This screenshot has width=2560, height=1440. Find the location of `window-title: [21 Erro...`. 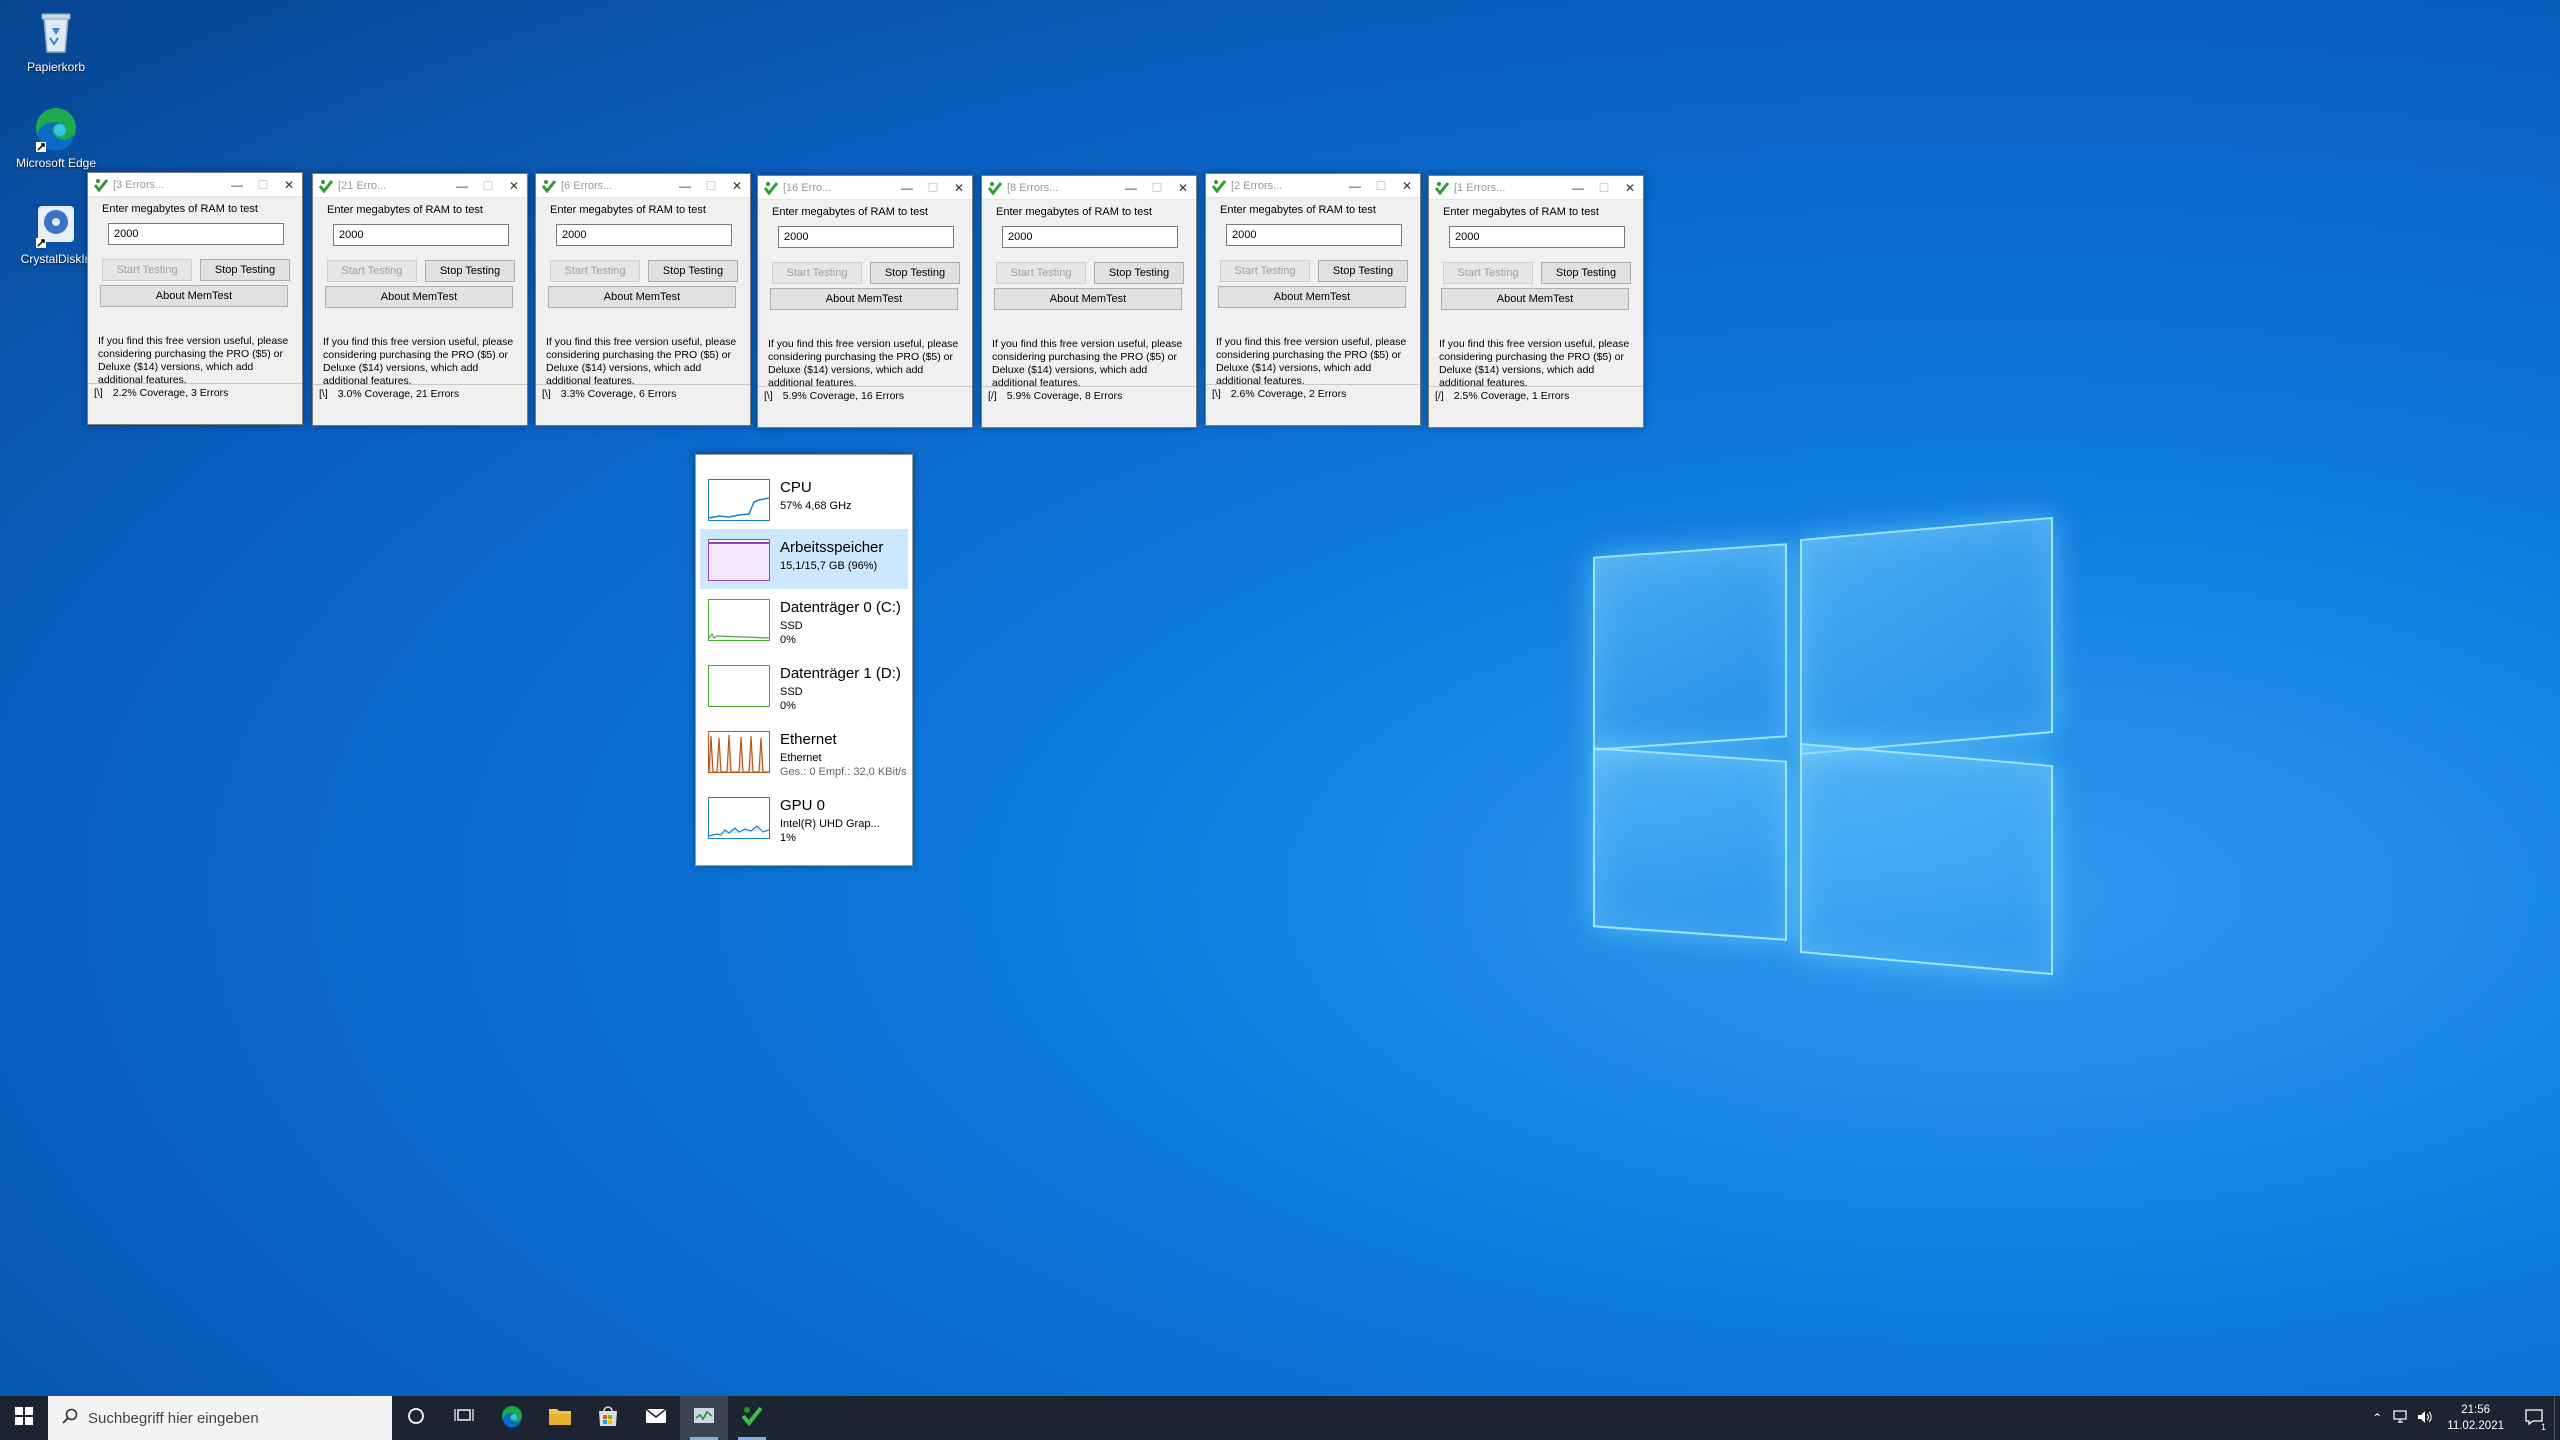

window-title: [21 Erro... is located at coordinates (362, 185).